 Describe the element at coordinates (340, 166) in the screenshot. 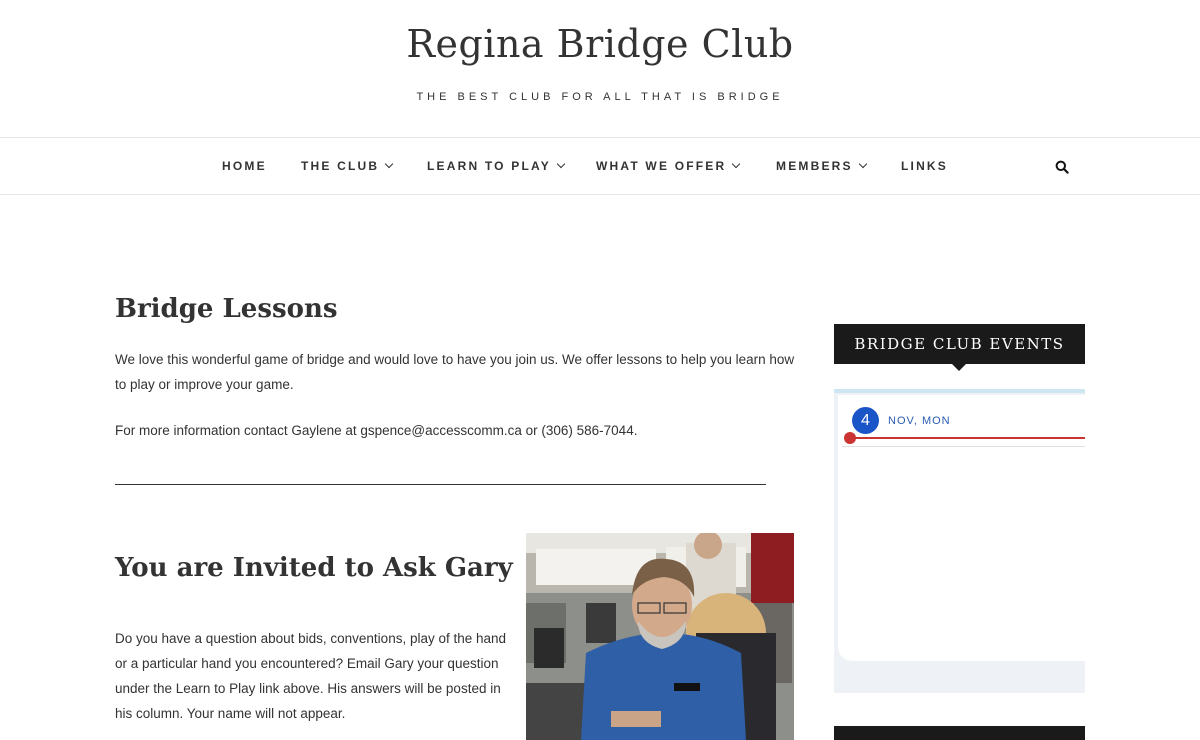

I see `nav-item-label: THE CLUB` at that location.